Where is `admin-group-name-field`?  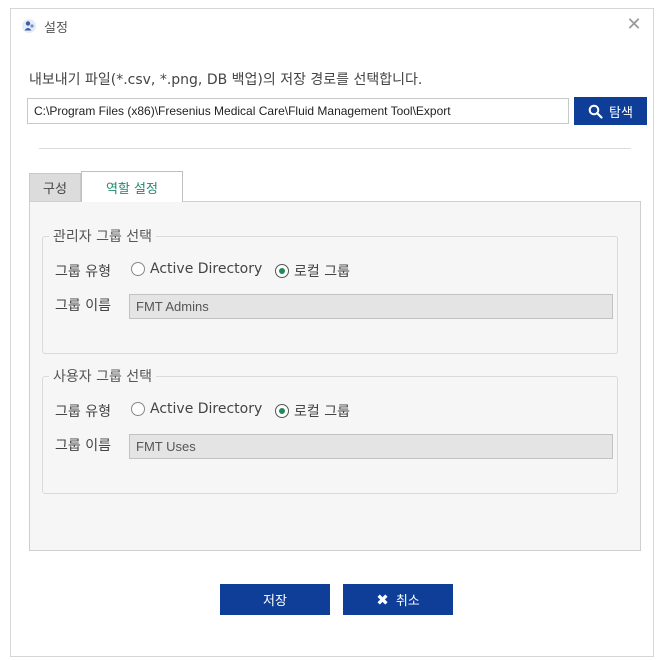
admin-group-name-field is located at coordinates (371, 306).